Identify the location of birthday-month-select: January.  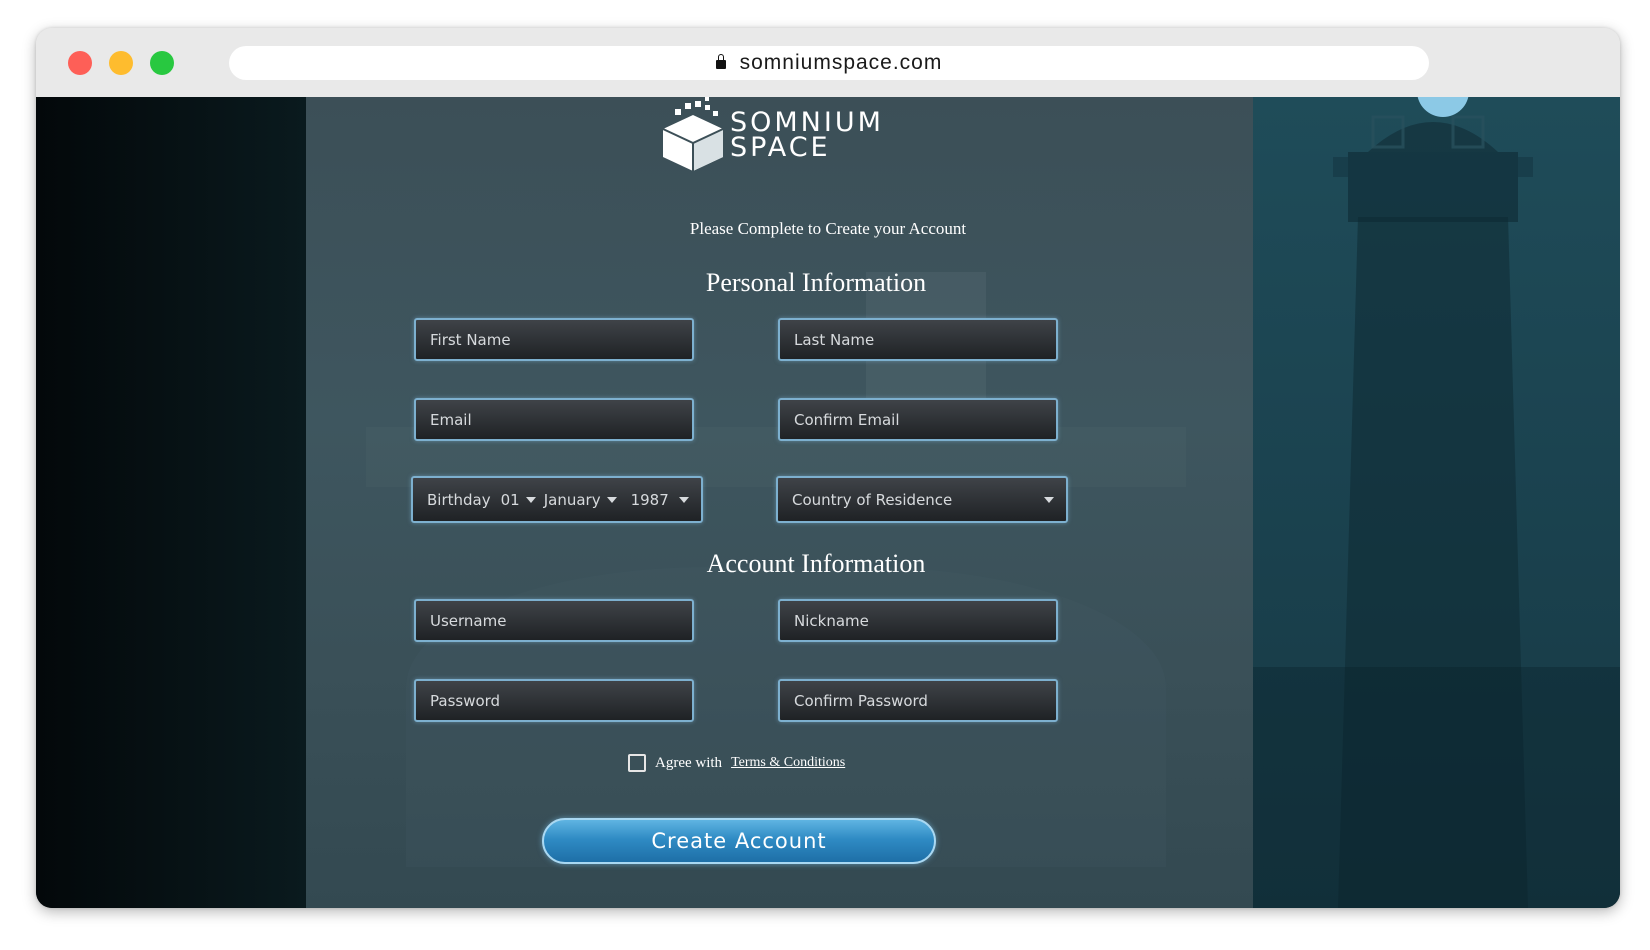
(587, 500).